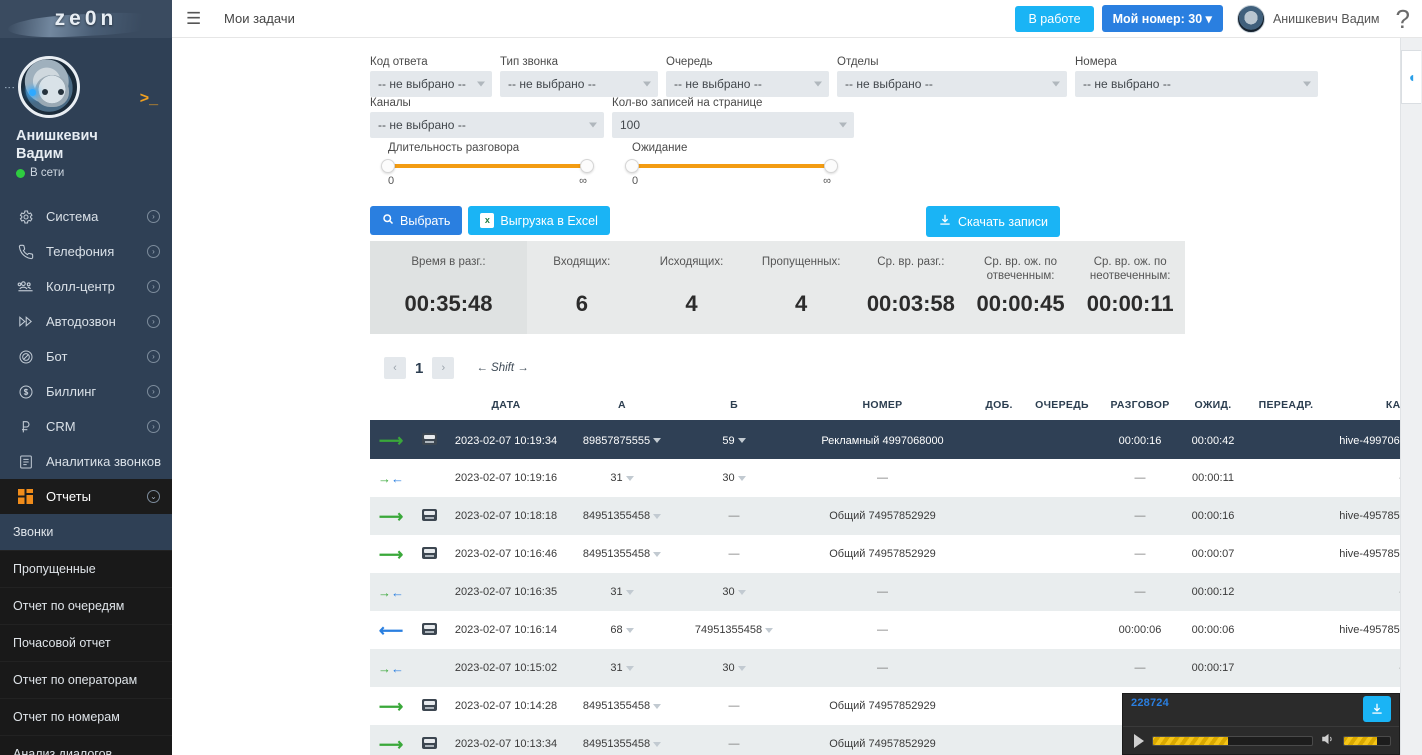 This screenshot has width=1422, height=755. What do you see at coordinates (539, 220) in the screenshot?
I see `export-excel-button: x Выгрузка в Excel` at bounding box center [539, 220].